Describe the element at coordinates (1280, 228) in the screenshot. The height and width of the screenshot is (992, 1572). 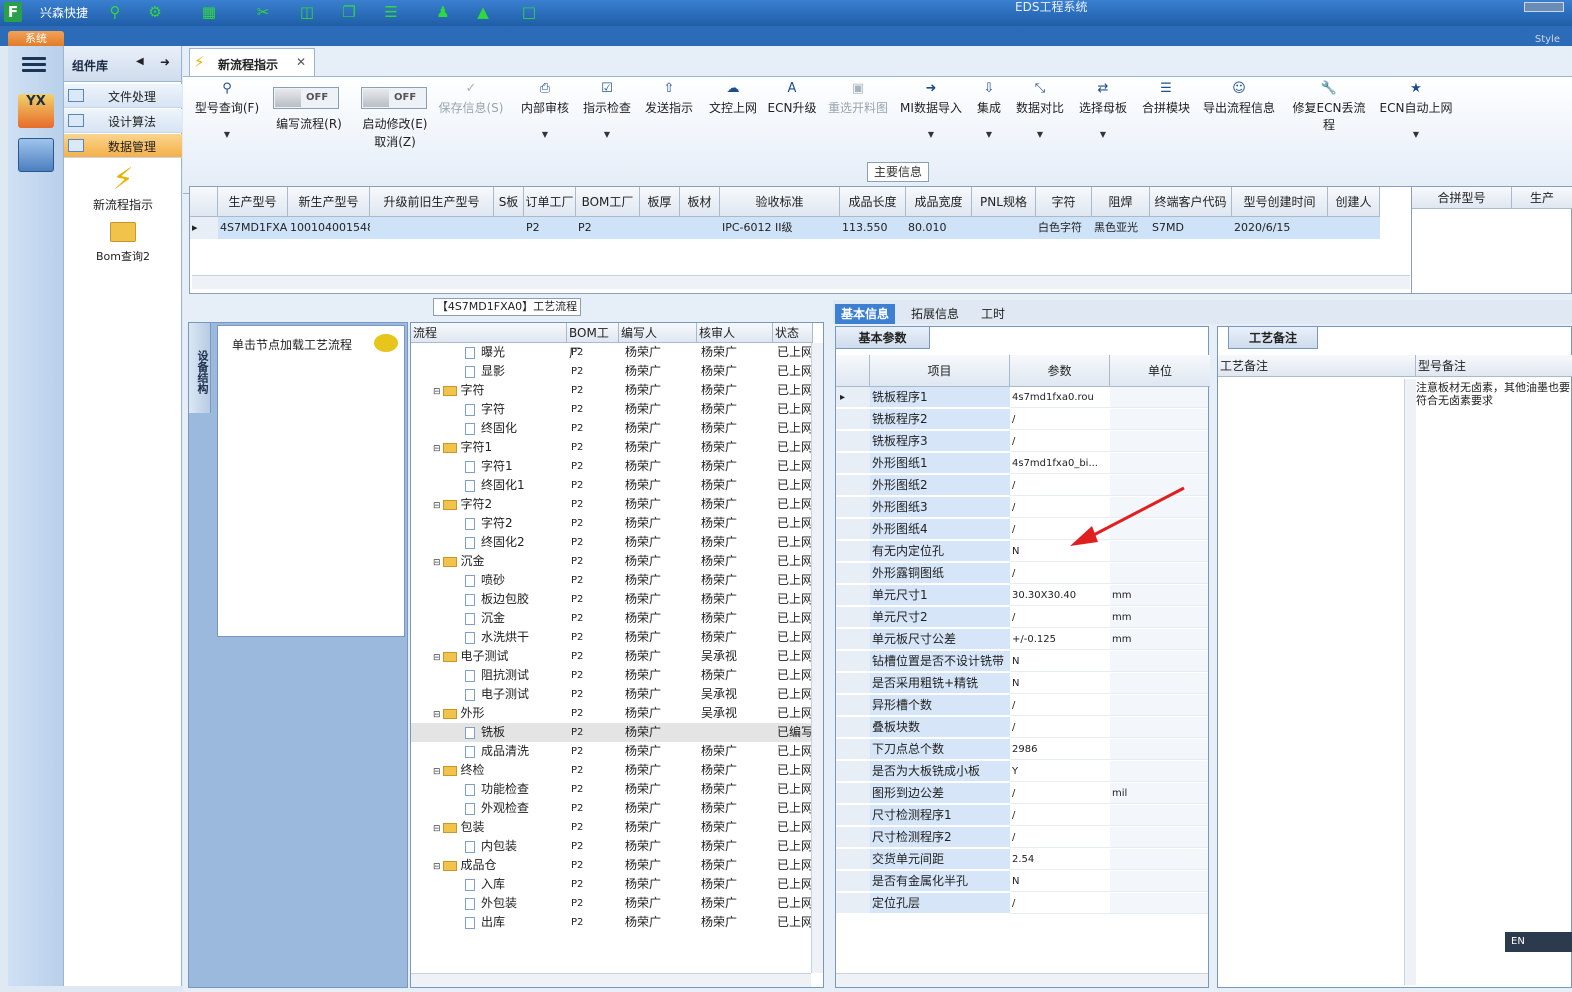
I see `table-cell: 2020/6/15` at that location.